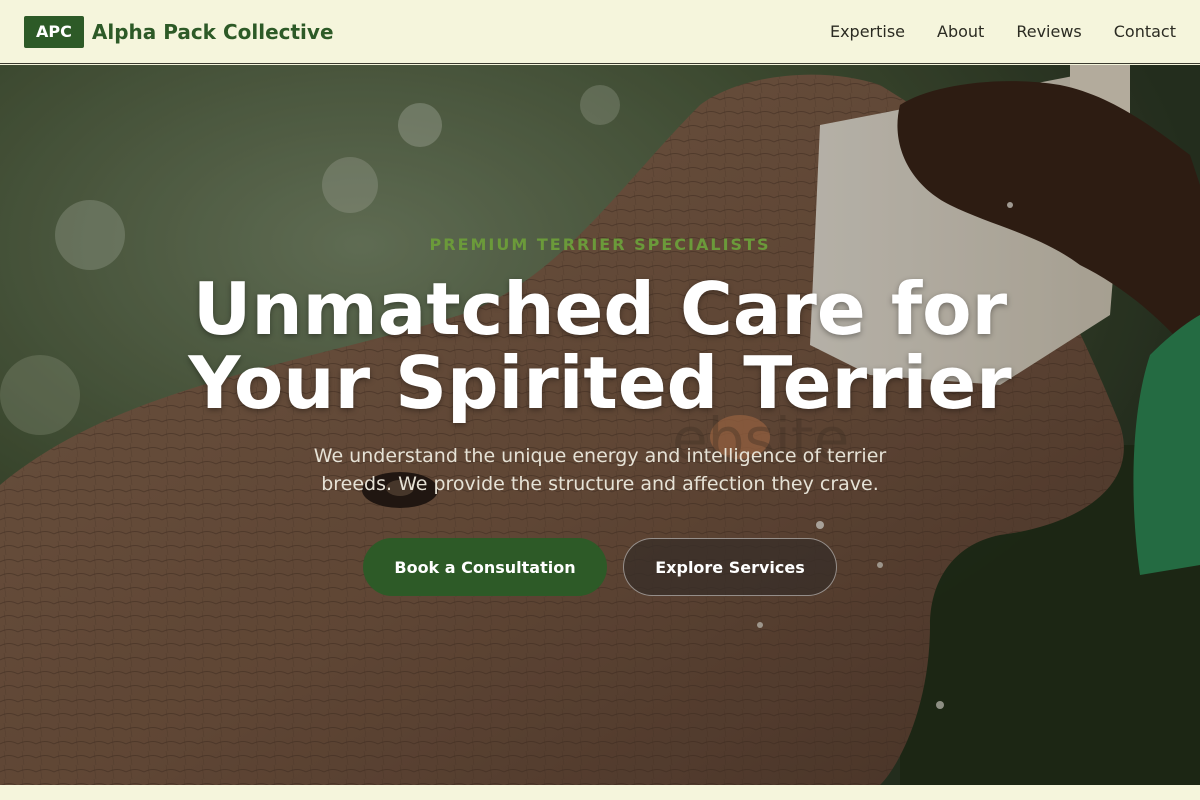 The height and width of the screenshot is (800, 1200). What do you see at coordinates (54, 31) in the screenshot?
I see `logo-badge: APC` at bounding box center [54, 31].